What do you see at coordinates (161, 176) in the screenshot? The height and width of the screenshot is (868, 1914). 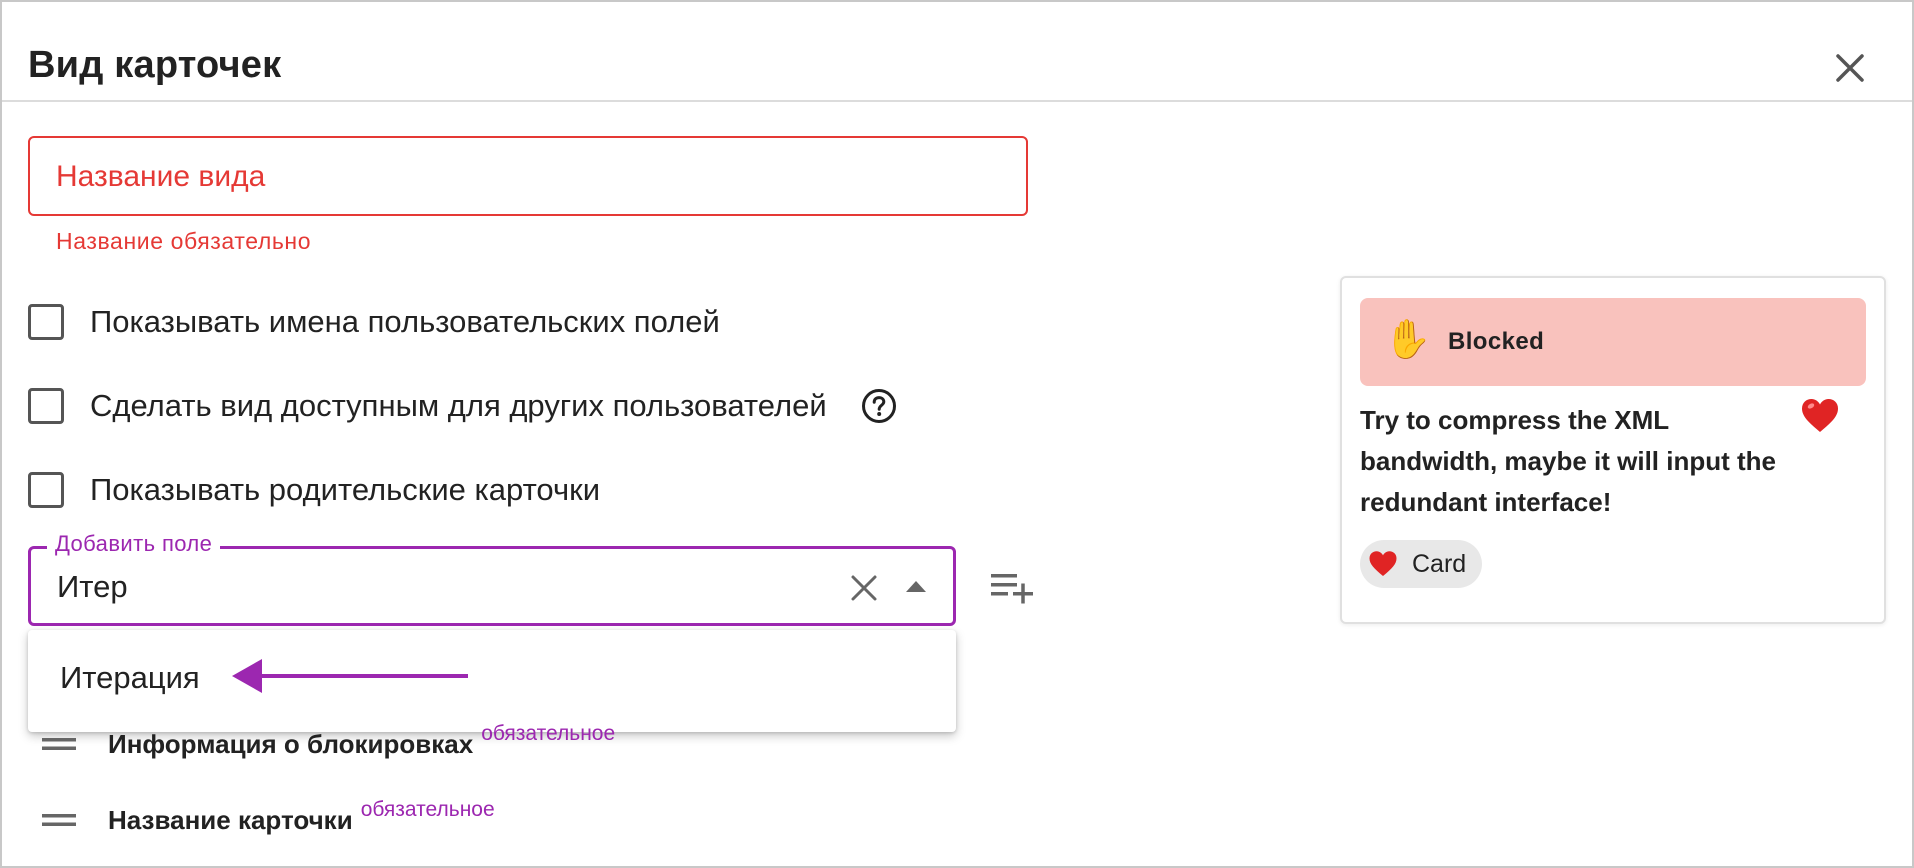 I see `view-name-placeholder: Название вида` at bounding box center [161, 176].